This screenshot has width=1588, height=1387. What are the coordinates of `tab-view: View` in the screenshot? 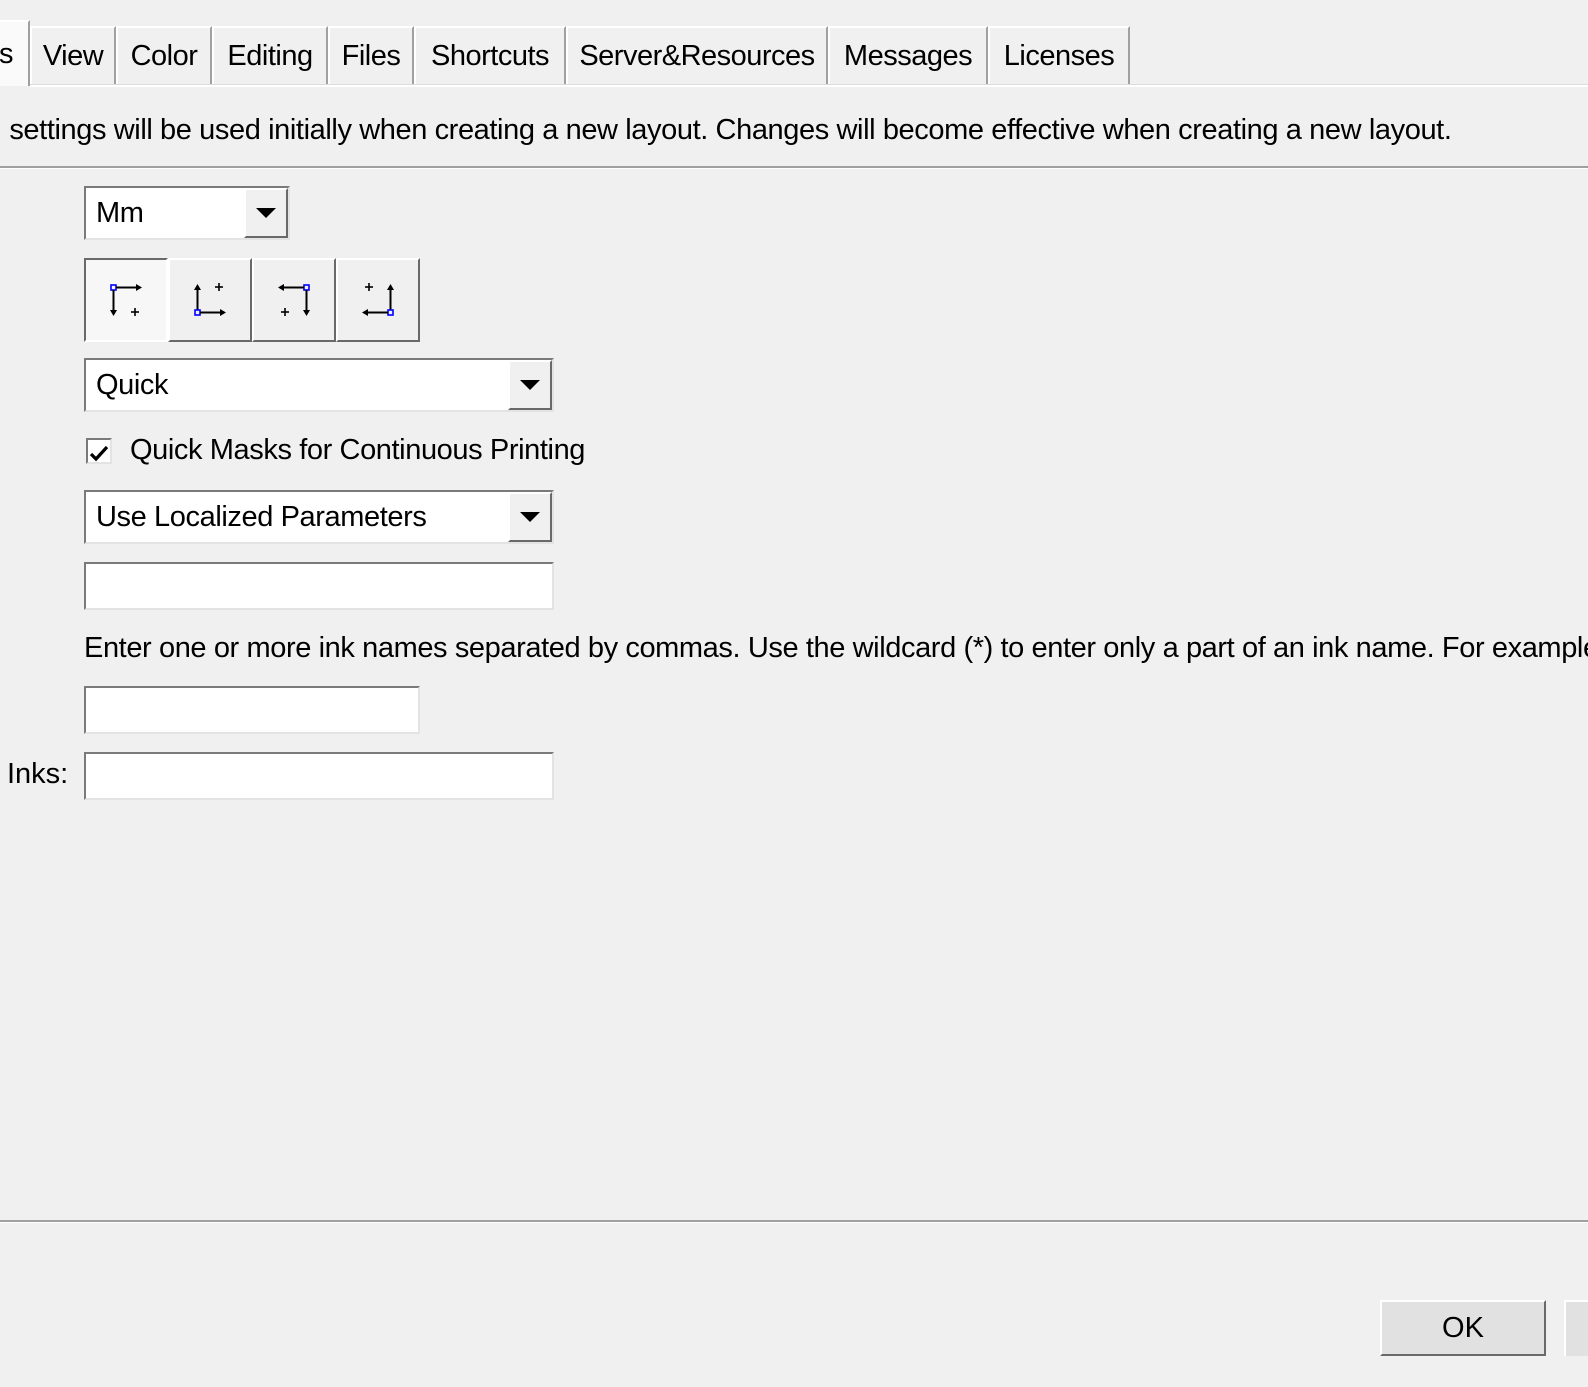 It's located at (73, 55).